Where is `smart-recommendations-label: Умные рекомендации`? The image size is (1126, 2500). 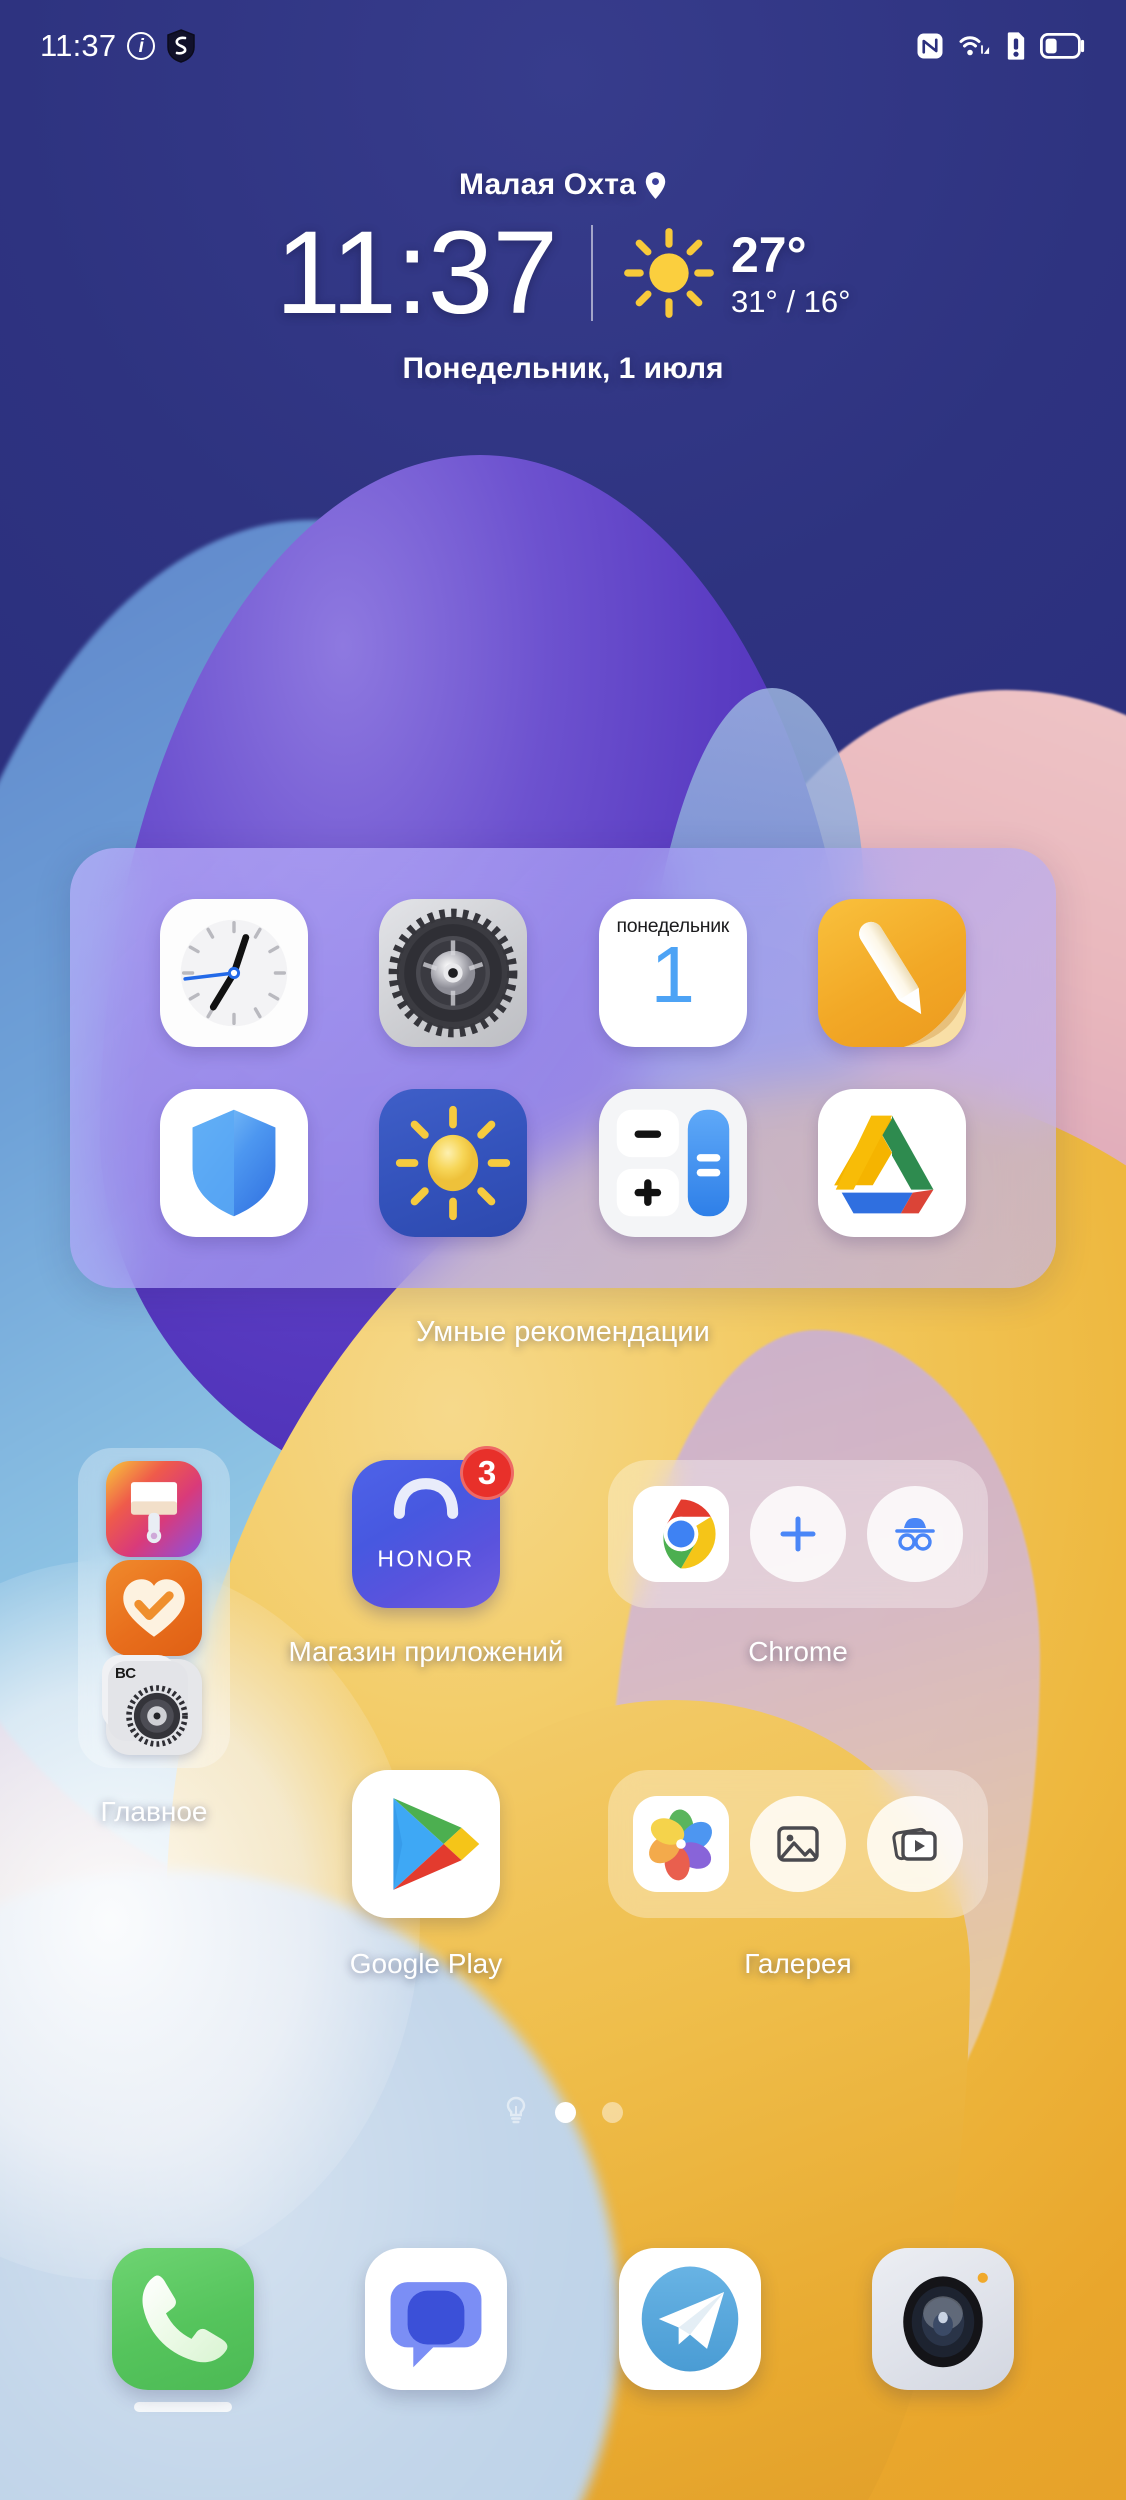
smart-recommendations-label: Умные рекомендации is located at coordinates (563, 1332).